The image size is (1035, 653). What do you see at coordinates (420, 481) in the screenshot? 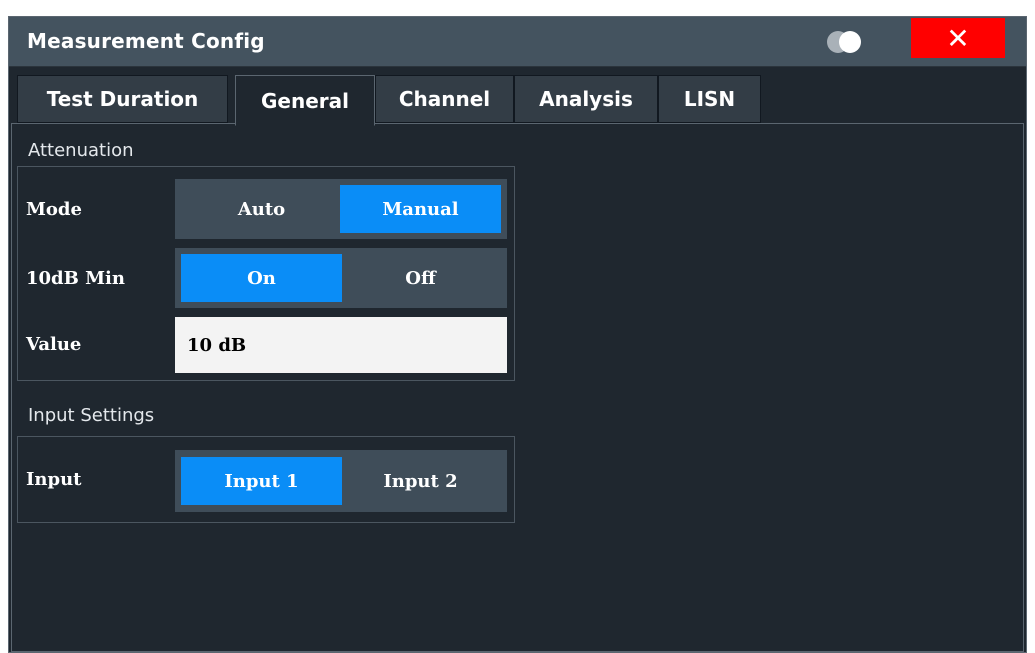
I see `input-2-button: Input 2` at bounding box center [420, 481].